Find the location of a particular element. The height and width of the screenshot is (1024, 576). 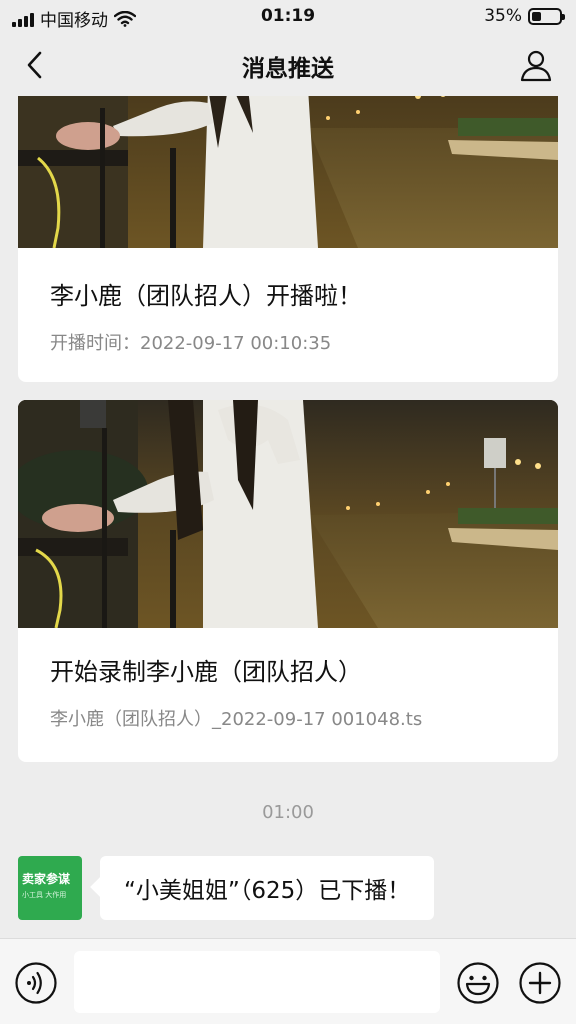

input-bar is located at coordinates (288, 981).